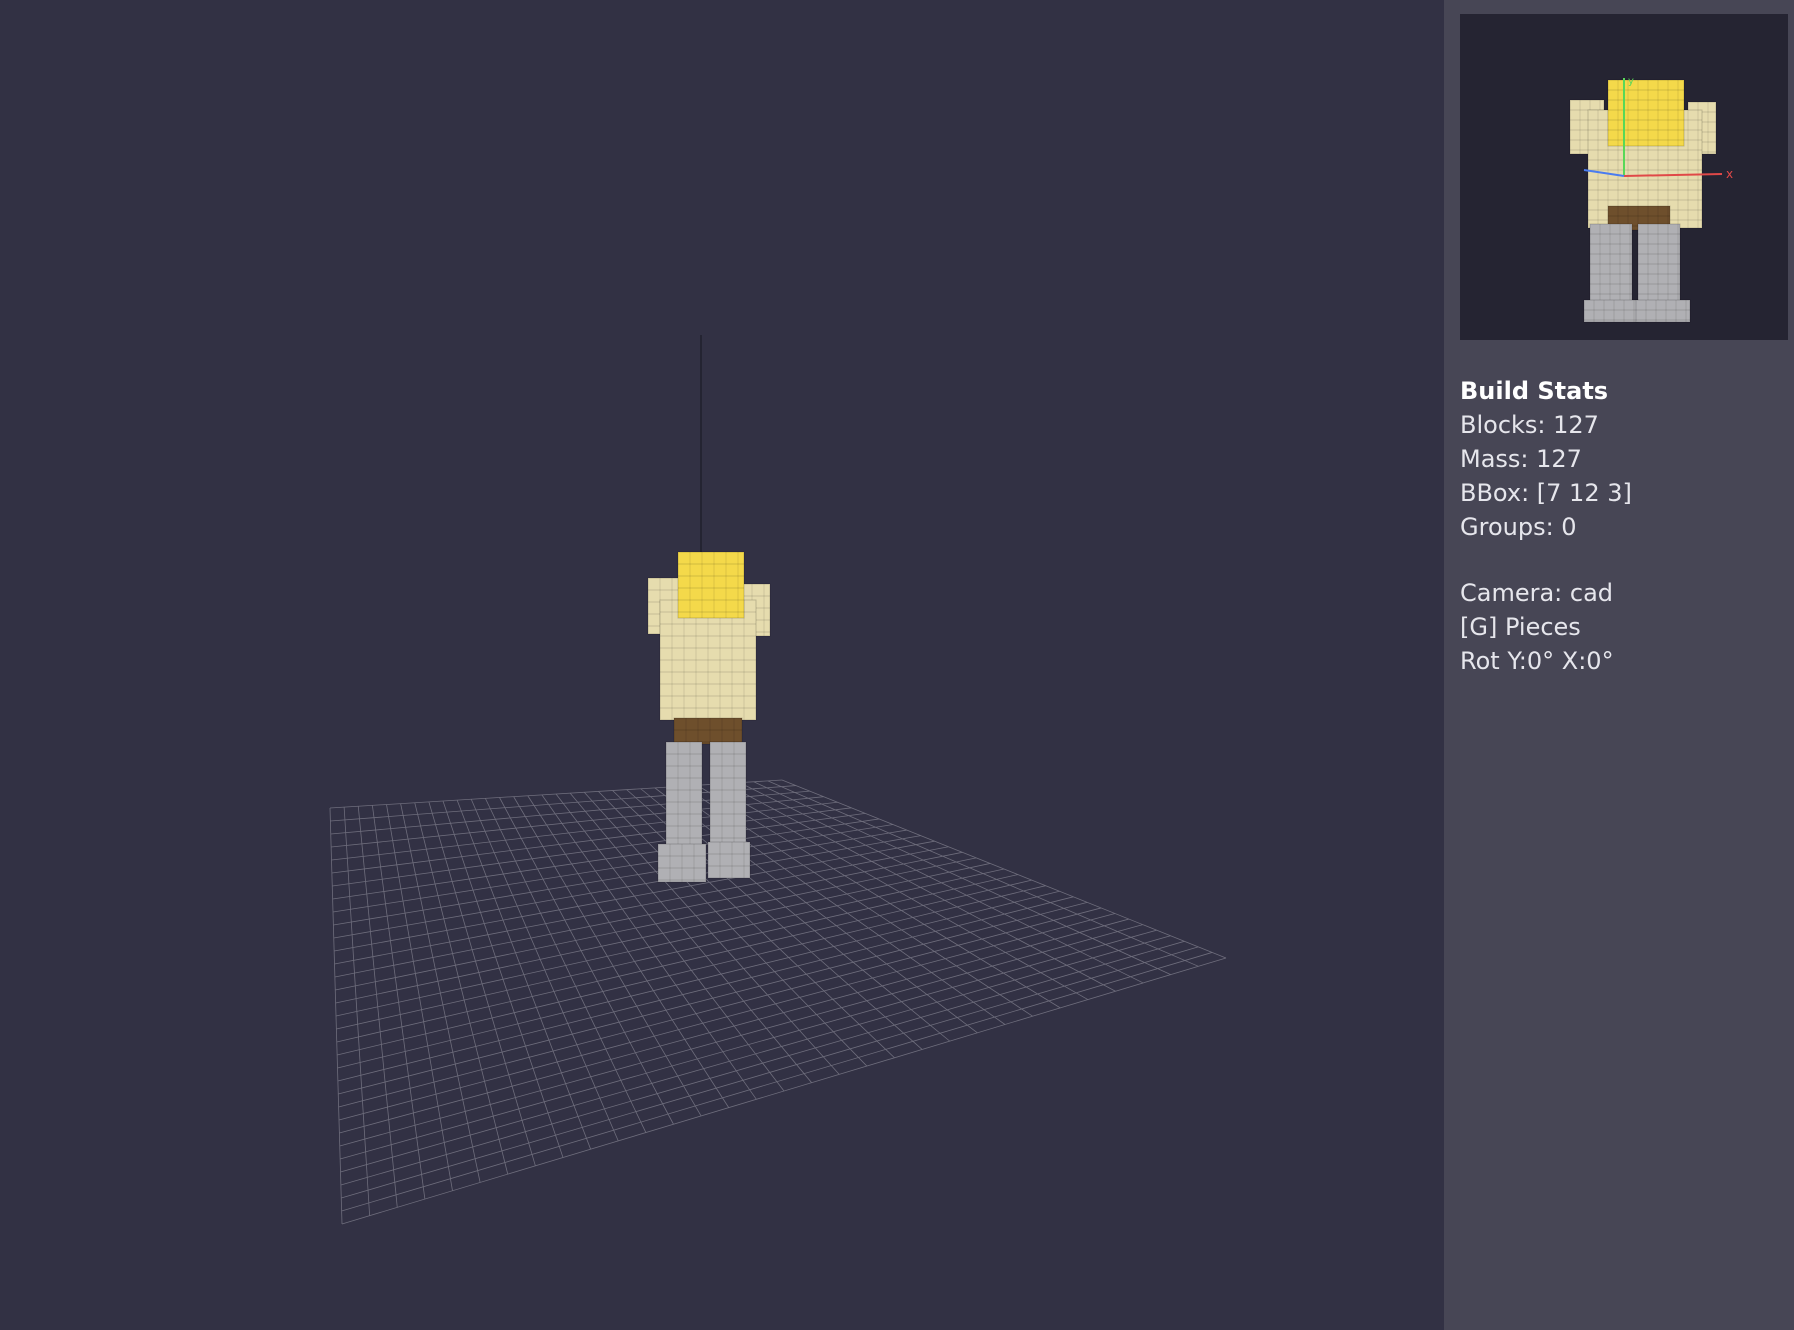 The image size is (1794, 1330). Describe the element at coordinates (1534, 391) in the screenshot. I see `build-stats-title: Build Stats` at that location.